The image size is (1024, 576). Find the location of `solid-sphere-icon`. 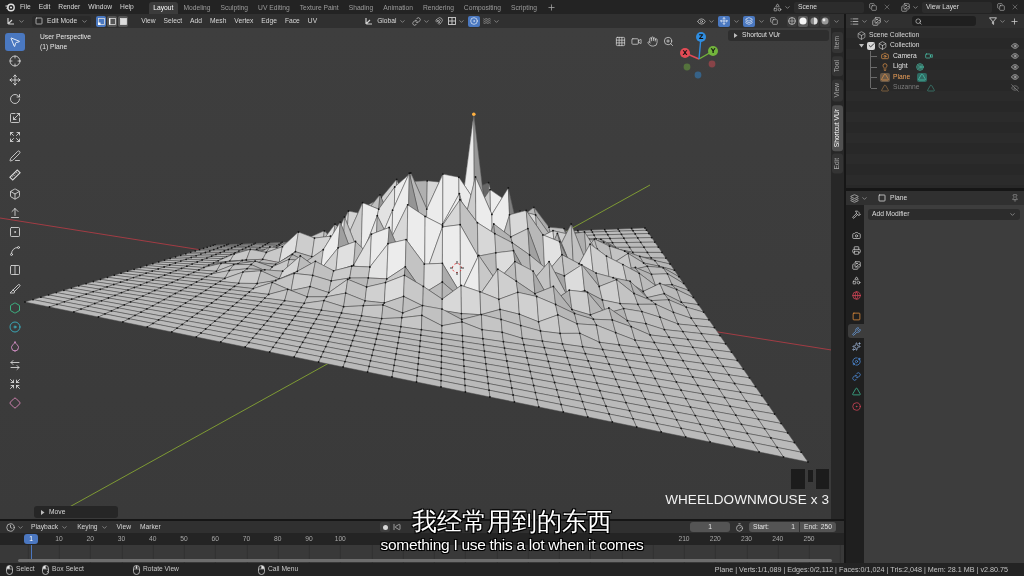

solid-sphere-icon is located at coordinates (803, 21).